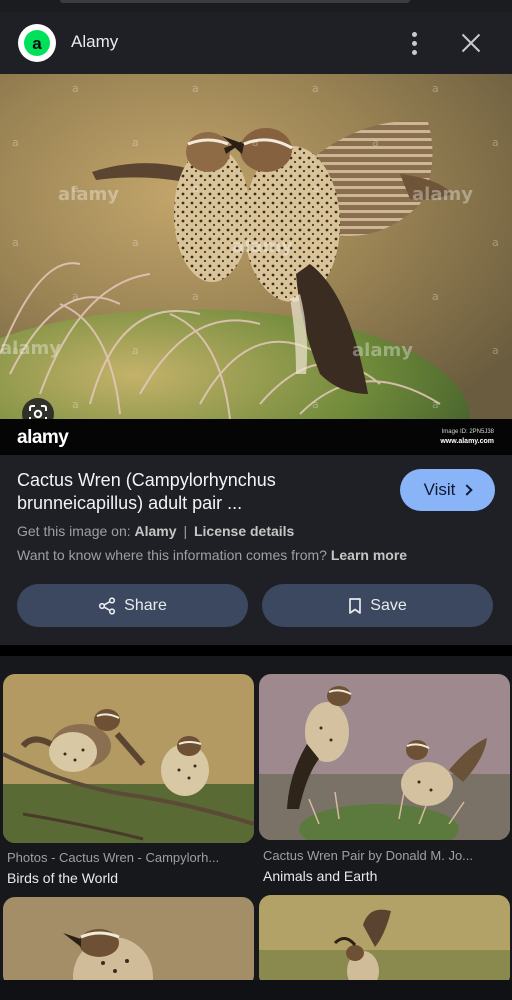 This screenshot has height=1000, width=512. I want to click on image-id-text: Image ID: 2PN5J38, so click(467, 432).